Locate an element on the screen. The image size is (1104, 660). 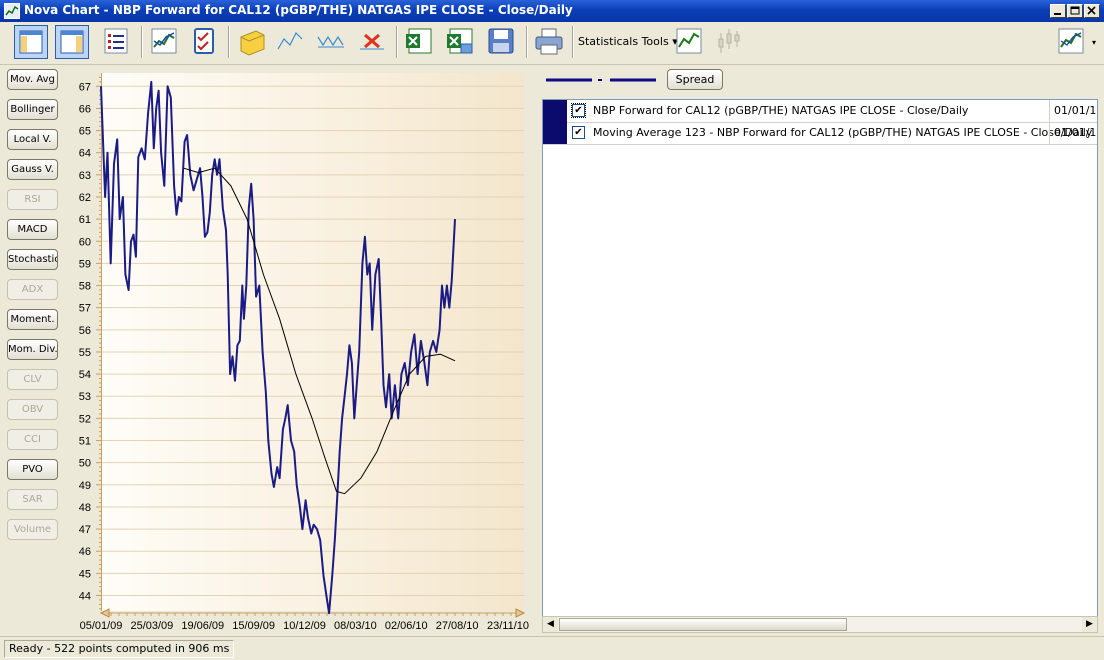
note-icon is located at coordinates (252, 43).